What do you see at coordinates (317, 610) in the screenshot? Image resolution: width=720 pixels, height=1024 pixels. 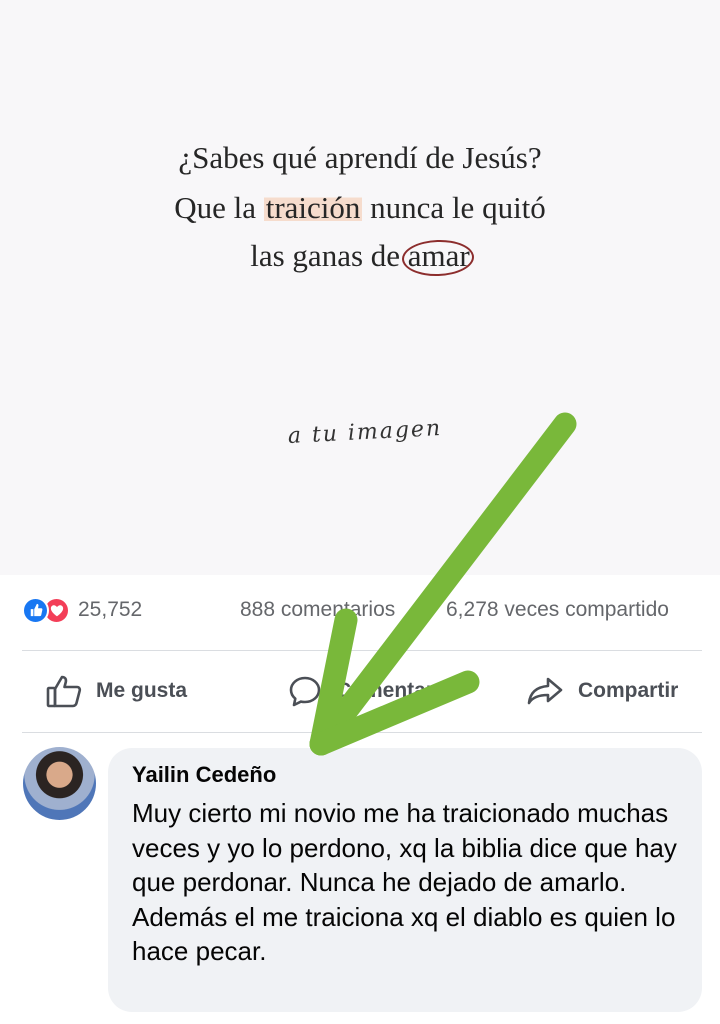 I see `comments-count: 888 comentarios` at bounding box center [317, 610].